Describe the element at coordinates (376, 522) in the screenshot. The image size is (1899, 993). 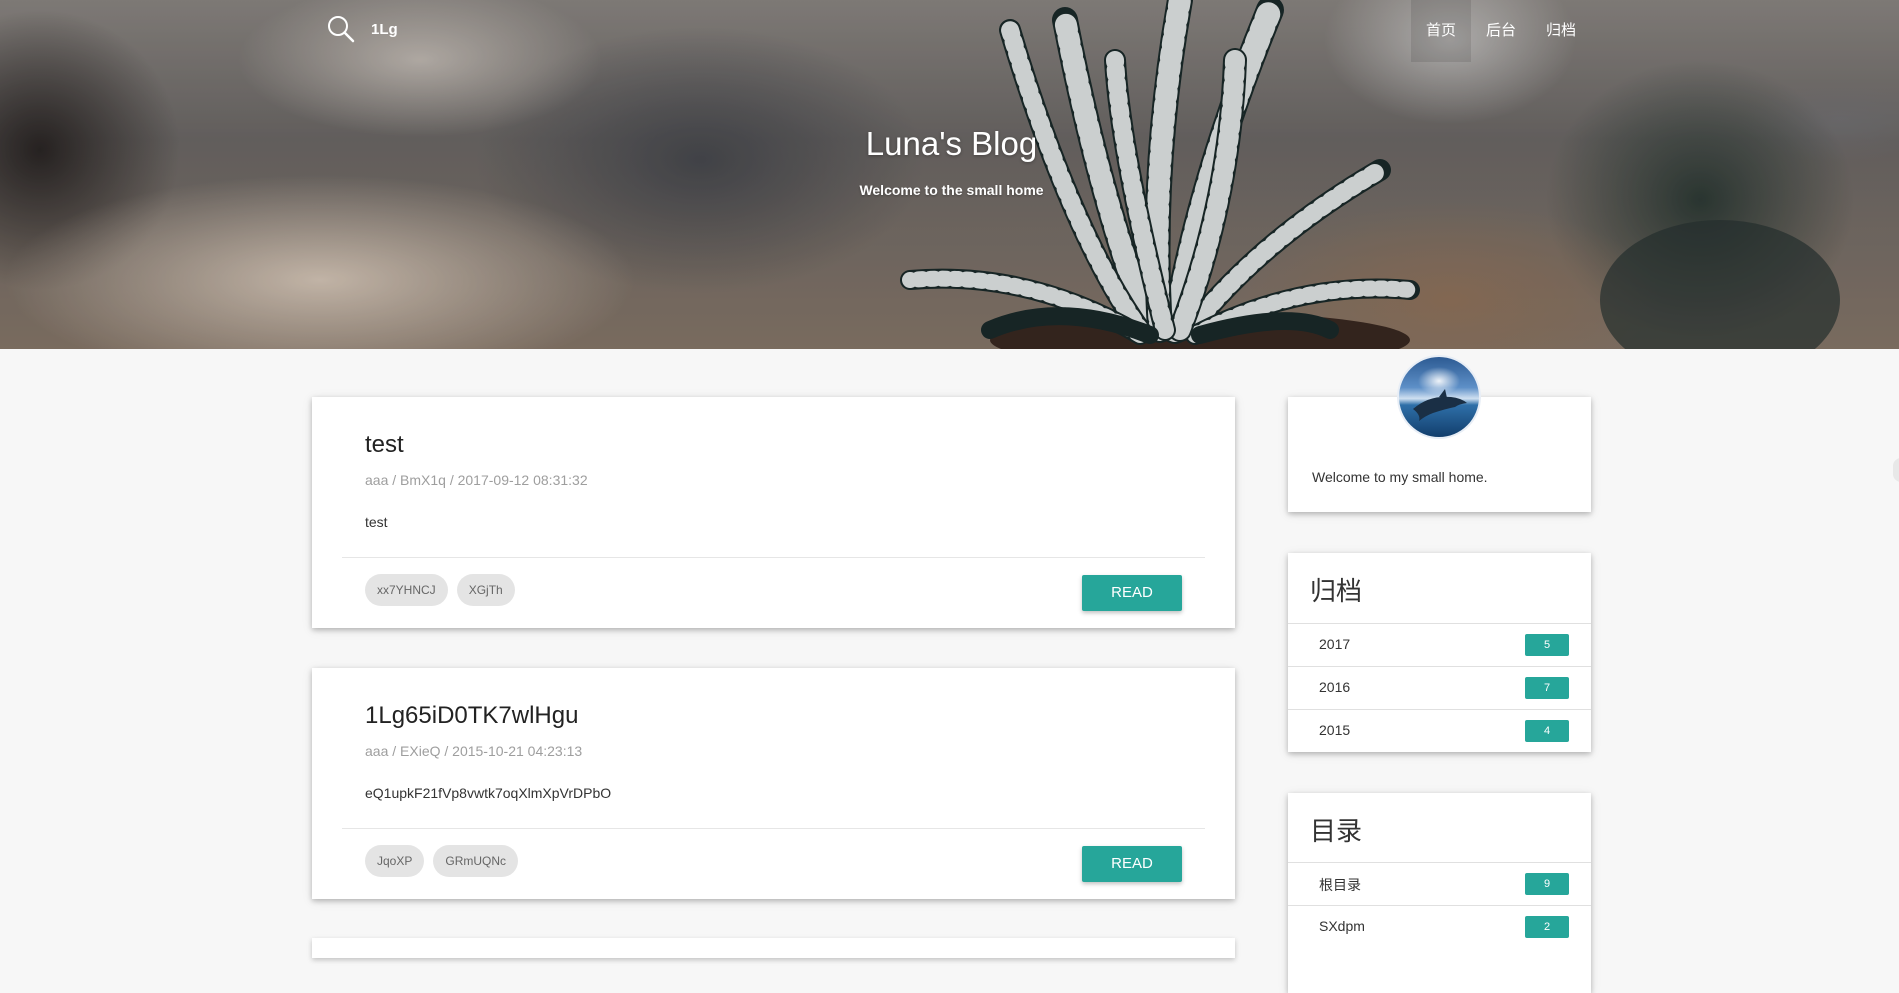
I see `post-excerpt: test` at that location.